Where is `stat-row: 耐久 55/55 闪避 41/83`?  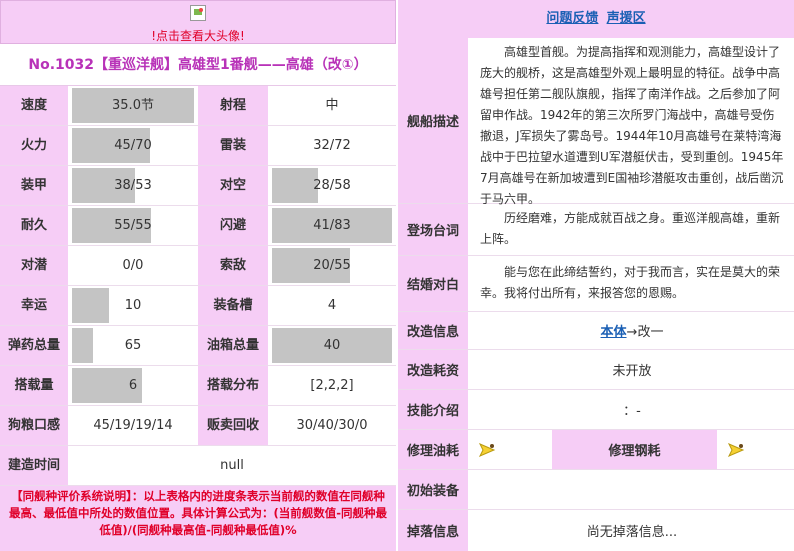
stat-row: 耐久 55/55 闪避 41/83 is located at coordinates (198, 226).